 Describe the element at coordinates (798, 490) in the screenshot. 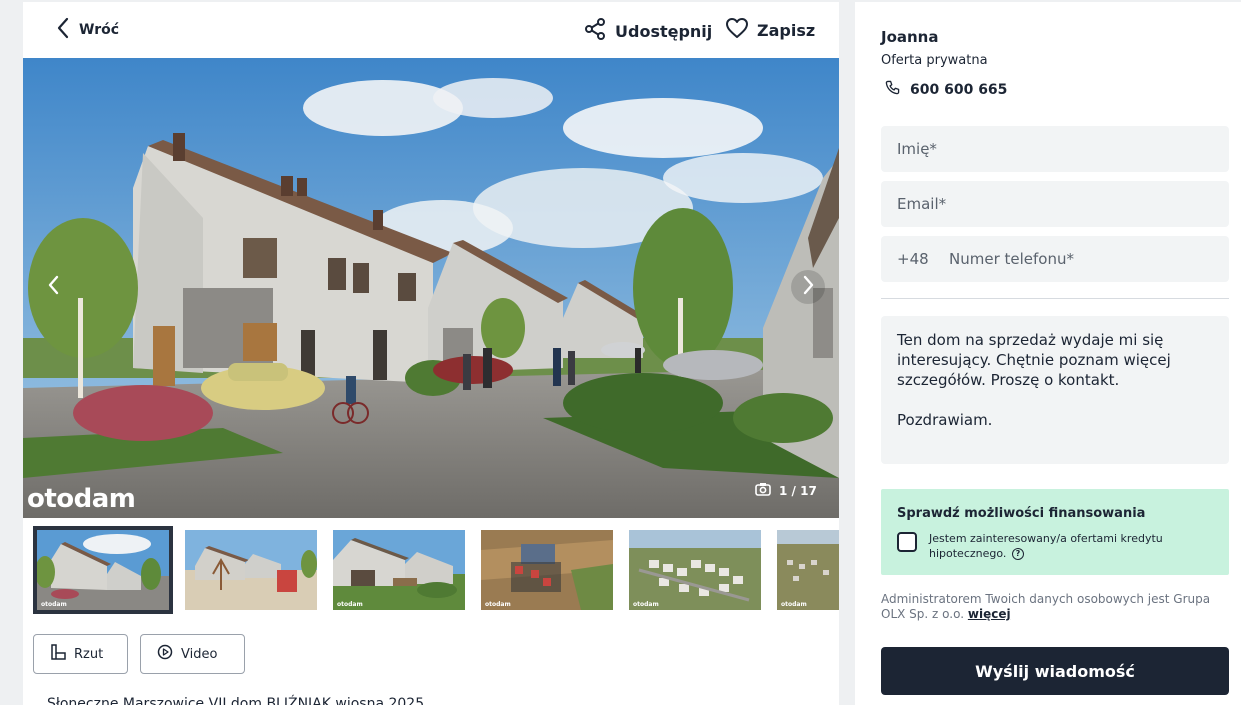

I see `photo-counter-text: 1 / 17` at that location.